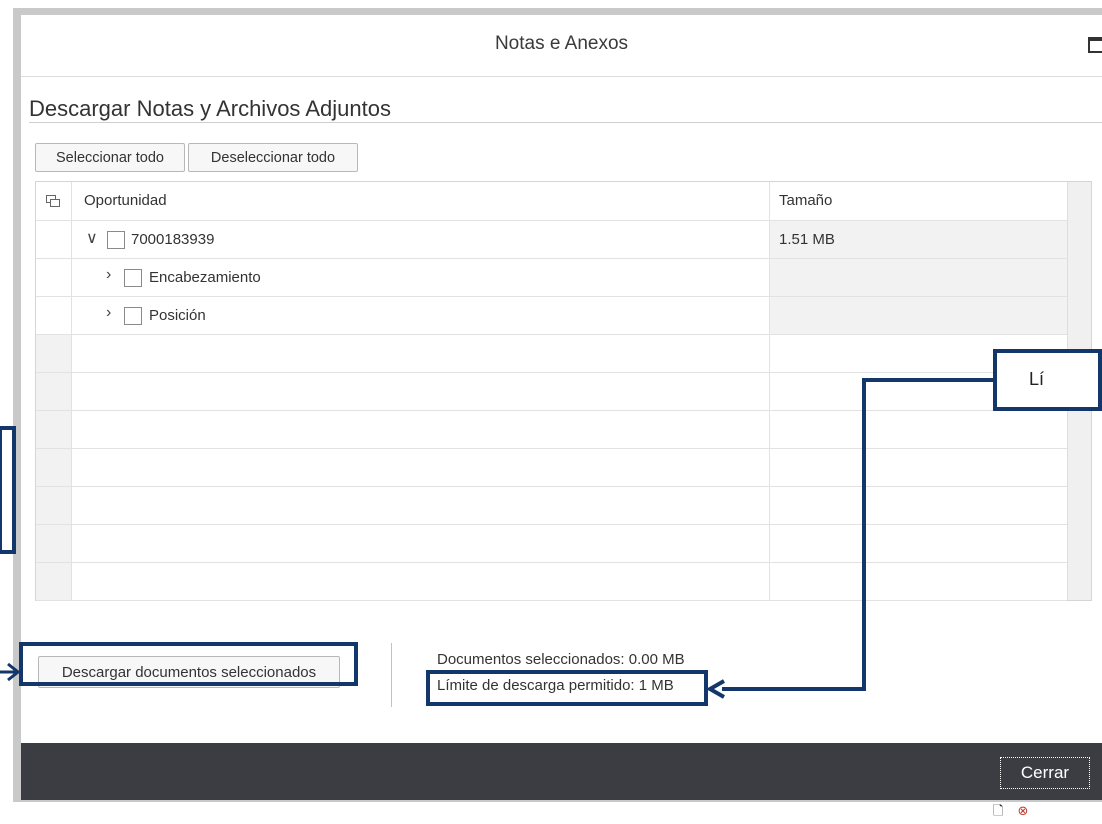  I want to click on column-settings-cell, so click(54, 201).